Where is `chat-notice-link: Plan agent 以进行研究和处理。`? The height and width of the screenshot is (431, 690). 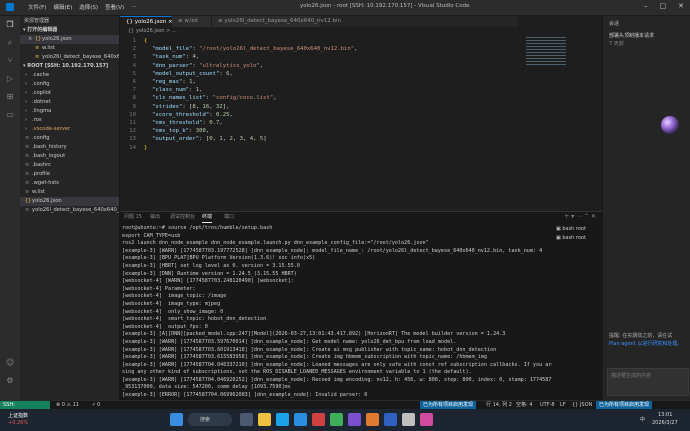 chat-notice-link: Plan agent 以进行研究和处理。 is located at coordinates (645, 343).